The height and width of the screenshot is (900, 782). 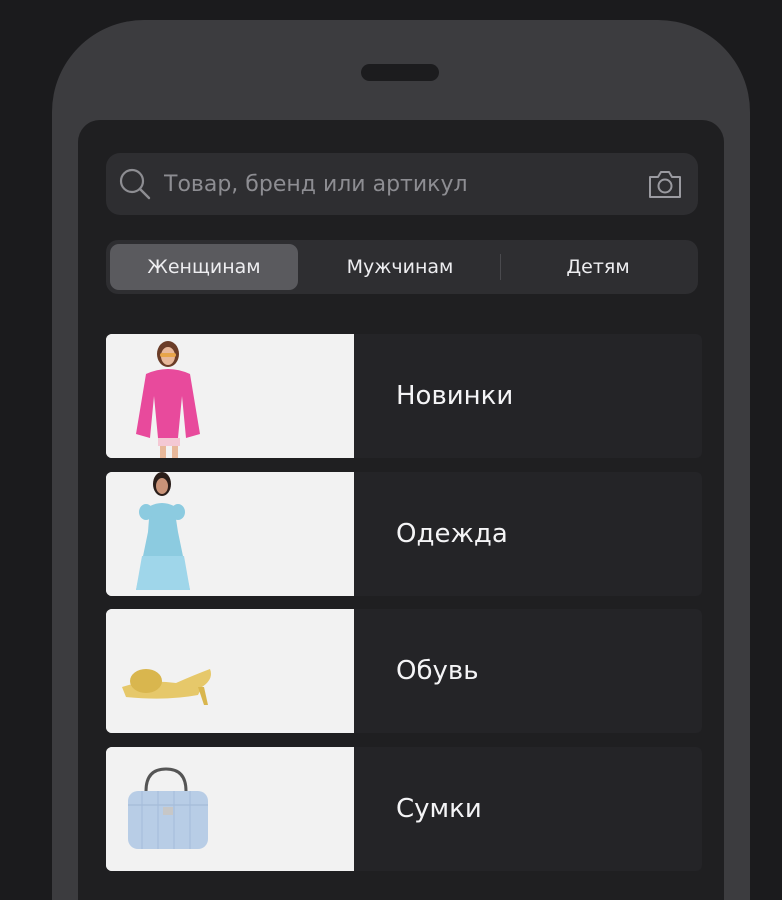 I want to click on camera-icon, so click(x=665, y=184).